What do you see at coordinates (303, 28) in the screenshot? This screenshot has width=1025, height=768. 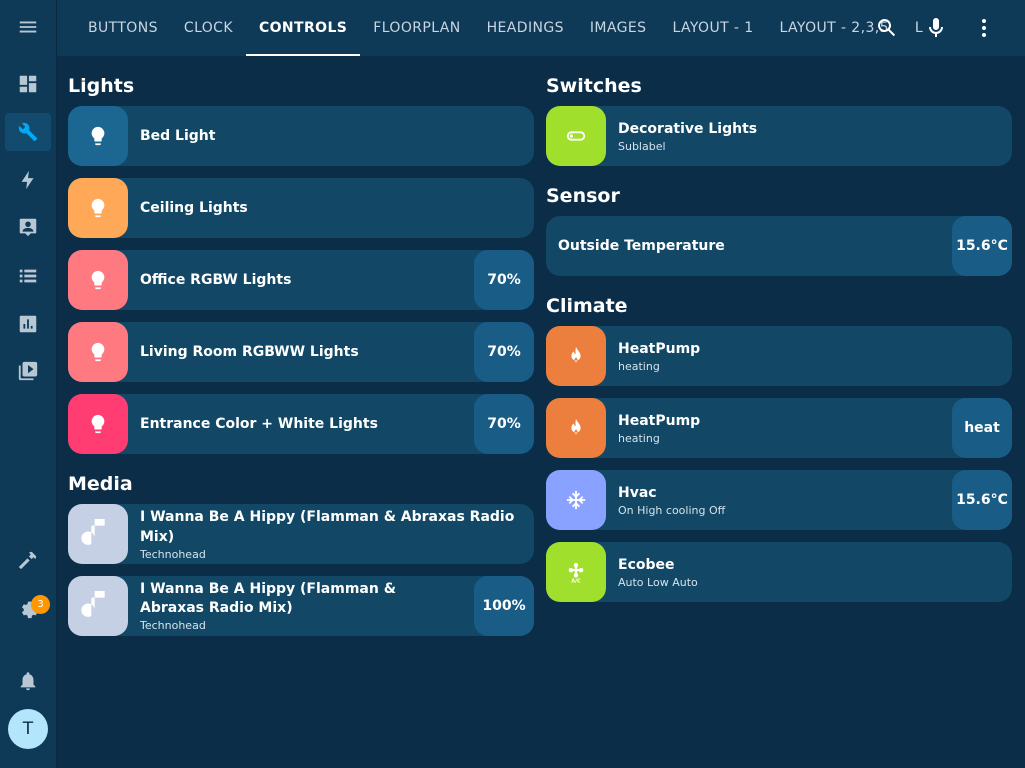 I see `tab-controls: CONTROLS` at bounding box center [303, 28].